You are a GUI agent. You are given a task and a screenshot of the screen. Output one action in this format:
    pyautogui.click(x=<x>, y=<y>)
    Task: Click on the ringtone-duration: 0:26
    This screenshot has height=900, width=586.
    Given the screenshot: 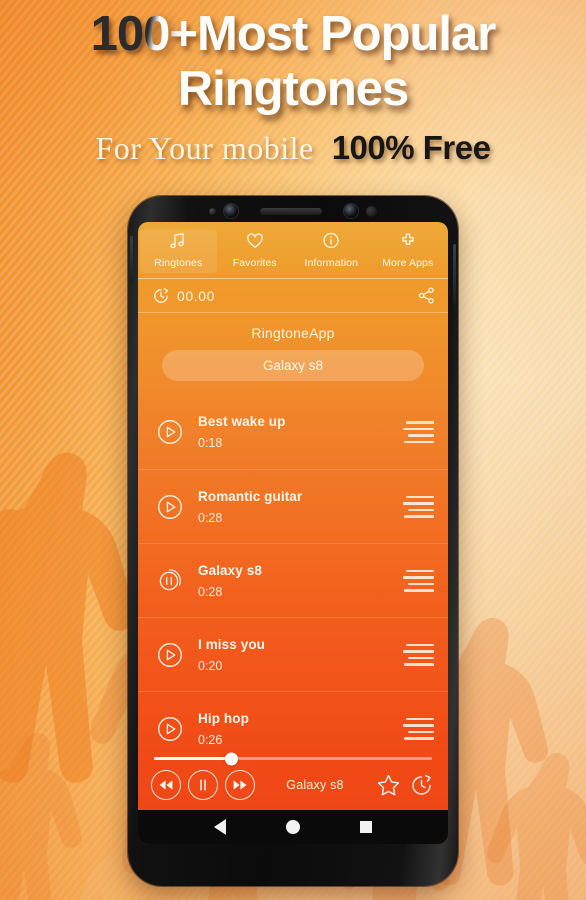 What is the action you would take?
    pyautogui.click(x=210, y=739)
    